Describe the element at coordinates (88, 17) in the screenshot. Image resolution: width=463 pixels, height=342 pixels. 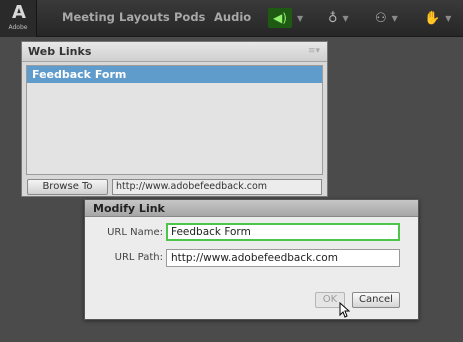
I see `menu-meeting: Meeting` at that location.